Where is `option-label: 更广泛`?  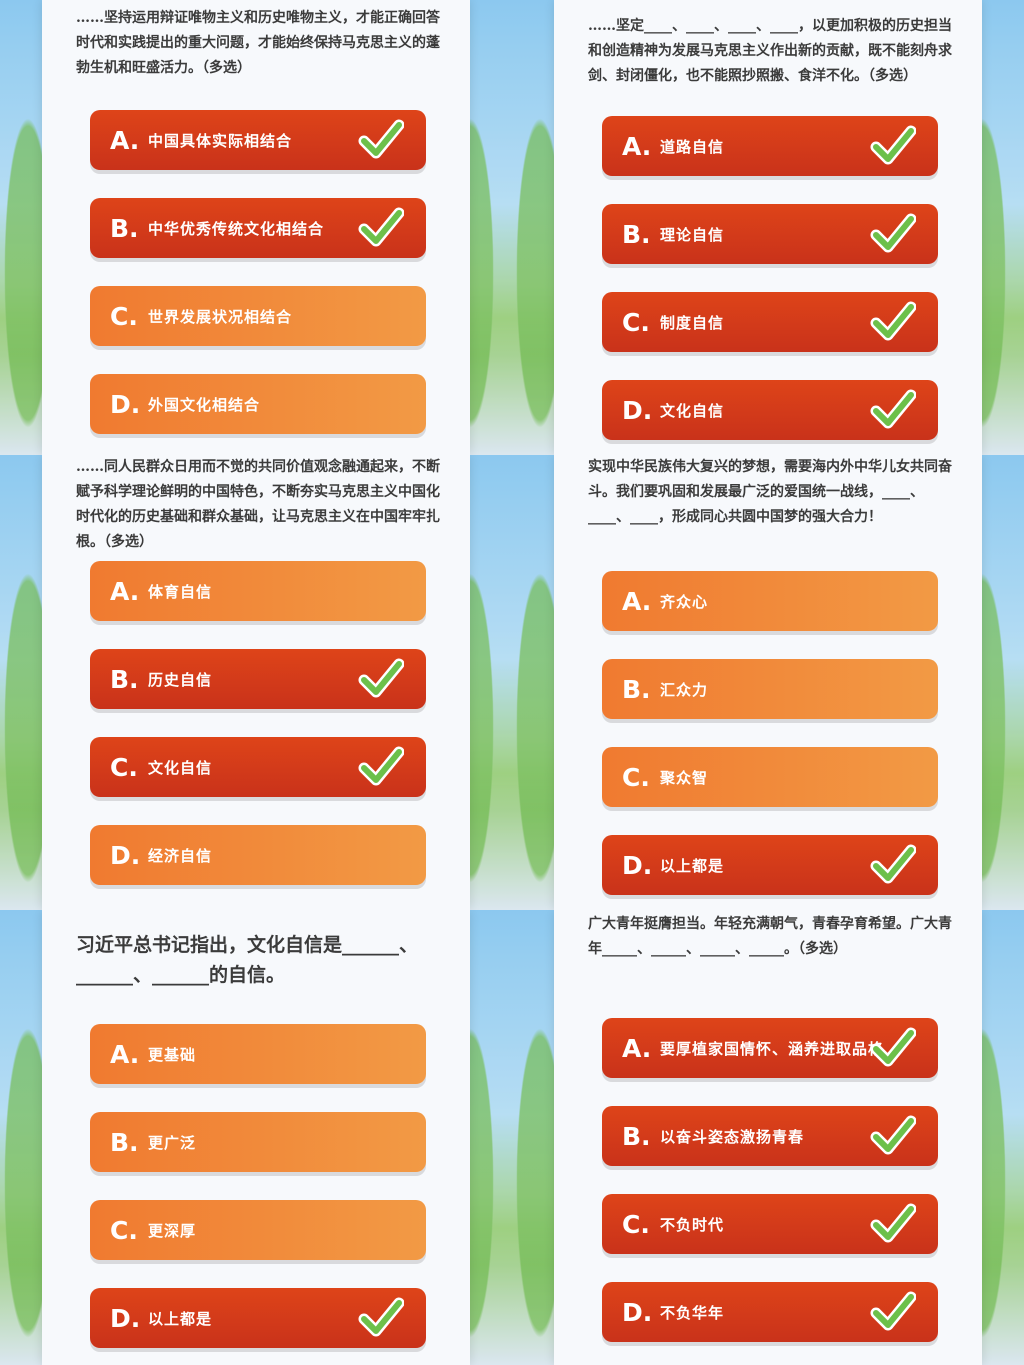 option-label: 更广泛 is located at coordinates (172, 1142).